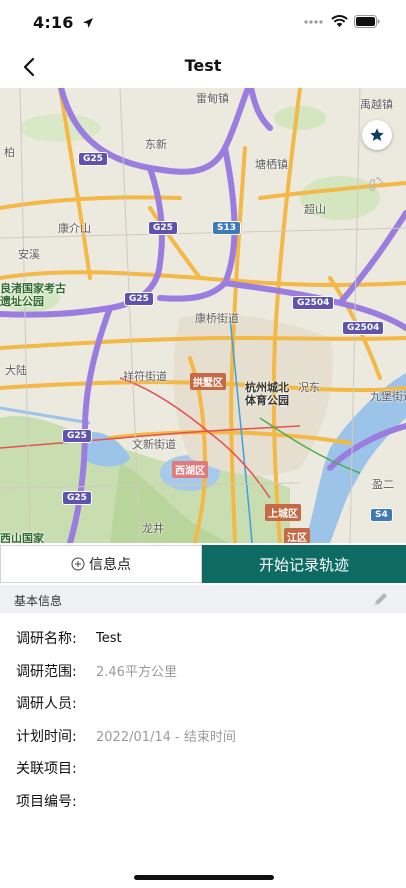  I want to click on start-record-button: 开始记录轨迹, so click(304, 564).